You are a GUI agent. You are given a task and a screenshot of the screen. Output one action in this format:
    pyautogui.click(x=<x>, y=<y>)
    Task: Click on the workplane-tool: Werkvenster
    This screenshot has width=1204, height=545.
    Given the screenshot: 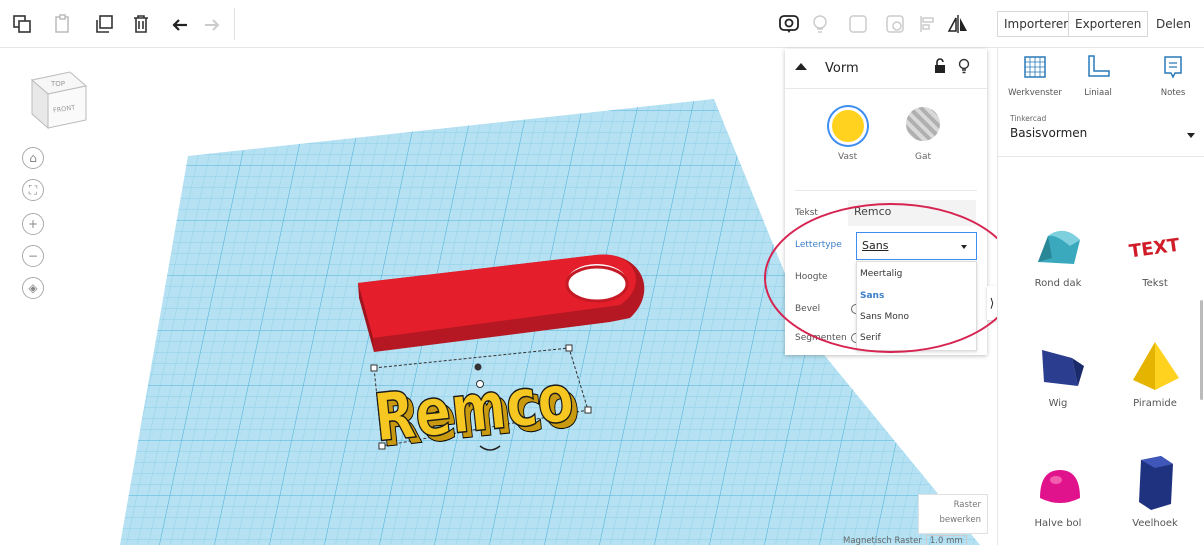 What is the action you would take?
    pyautogui.click(x=1035, y=76)
    